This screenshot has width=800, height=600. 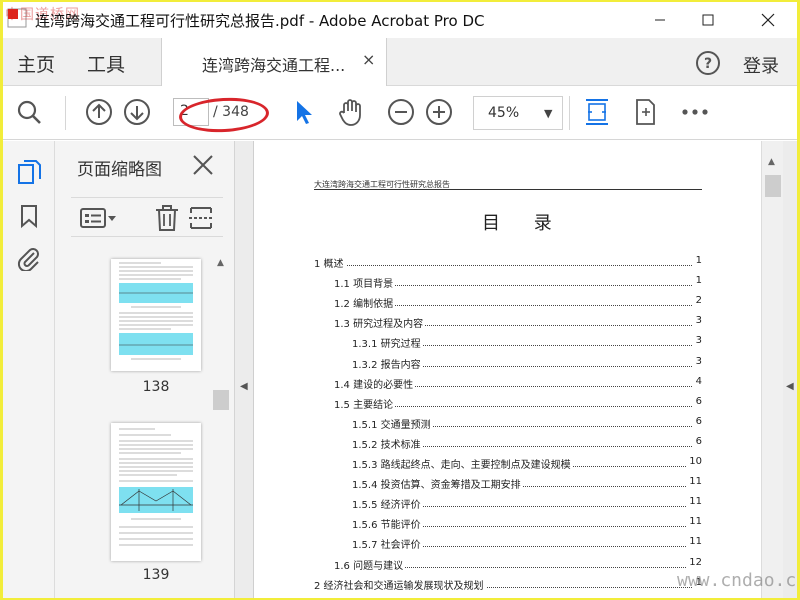 What do you see at coordinates (708, 20) in the screenshot?
I see `maximize-button` at bounding box center [708, 20].